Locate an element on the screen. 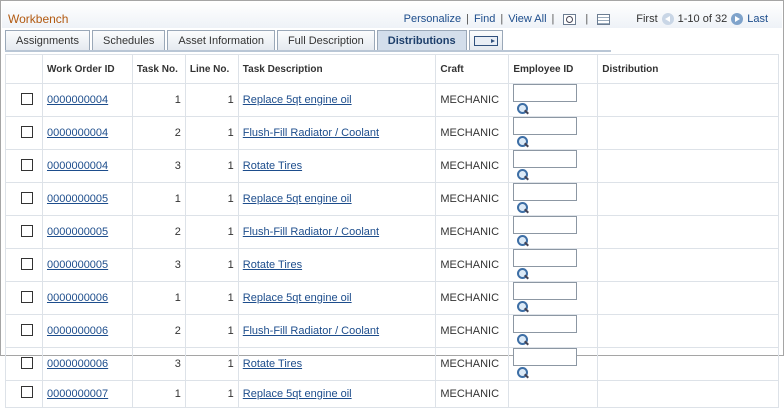  employee-id-header: Employee ID is located at coordinates (553, 69).